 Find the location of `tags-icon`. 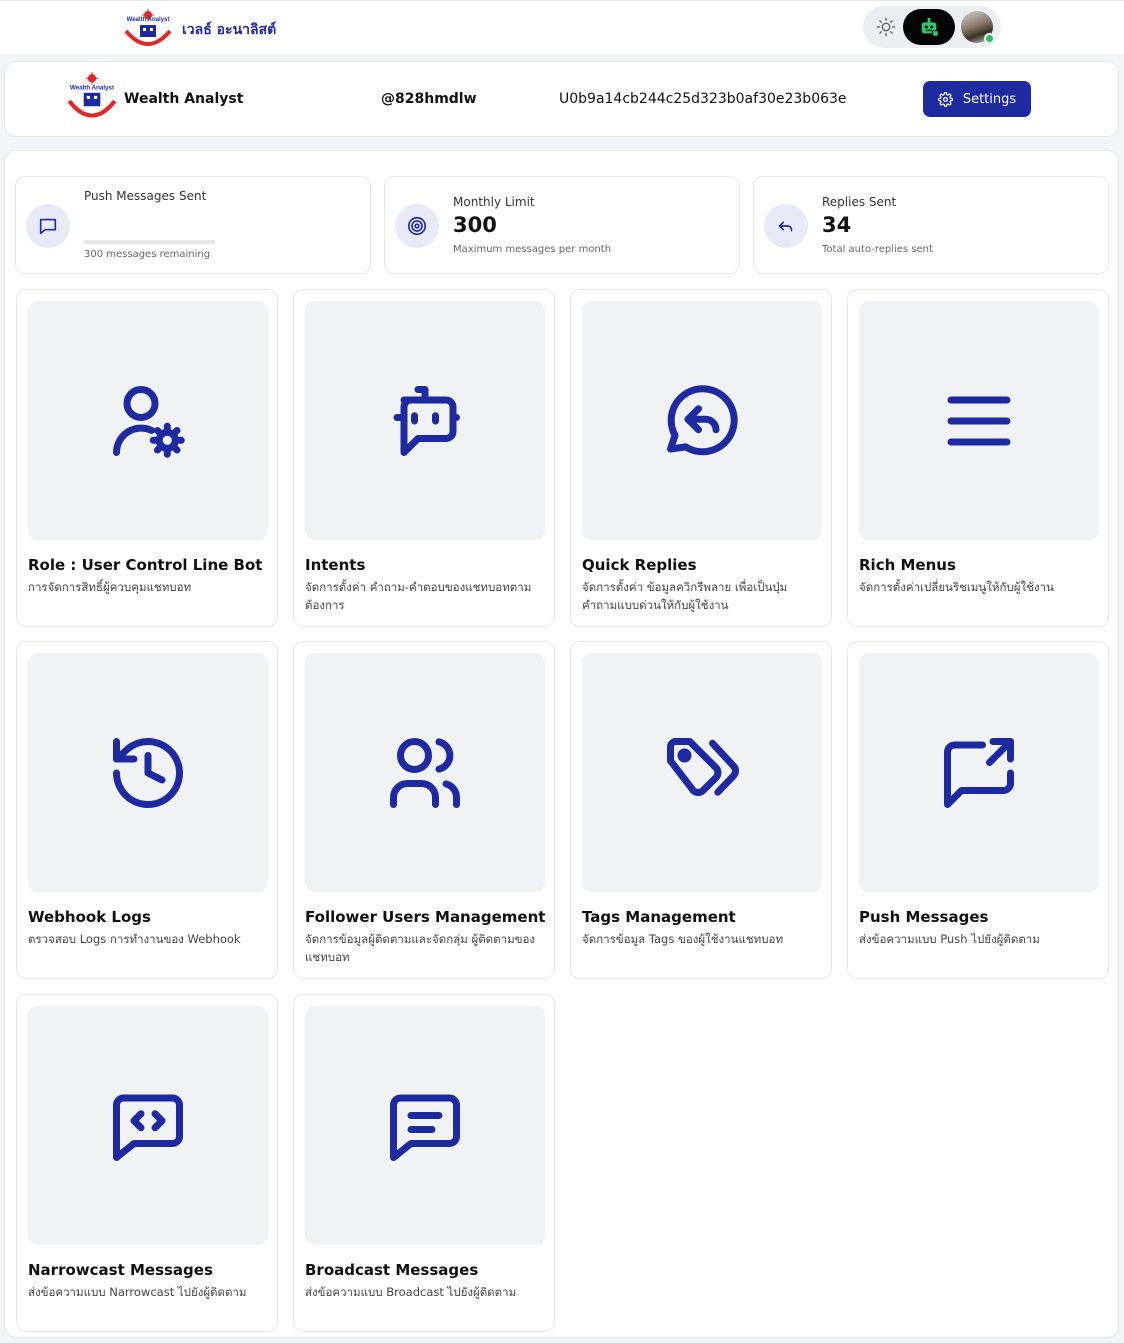

tags-icon is located at coordinates (703, 766).